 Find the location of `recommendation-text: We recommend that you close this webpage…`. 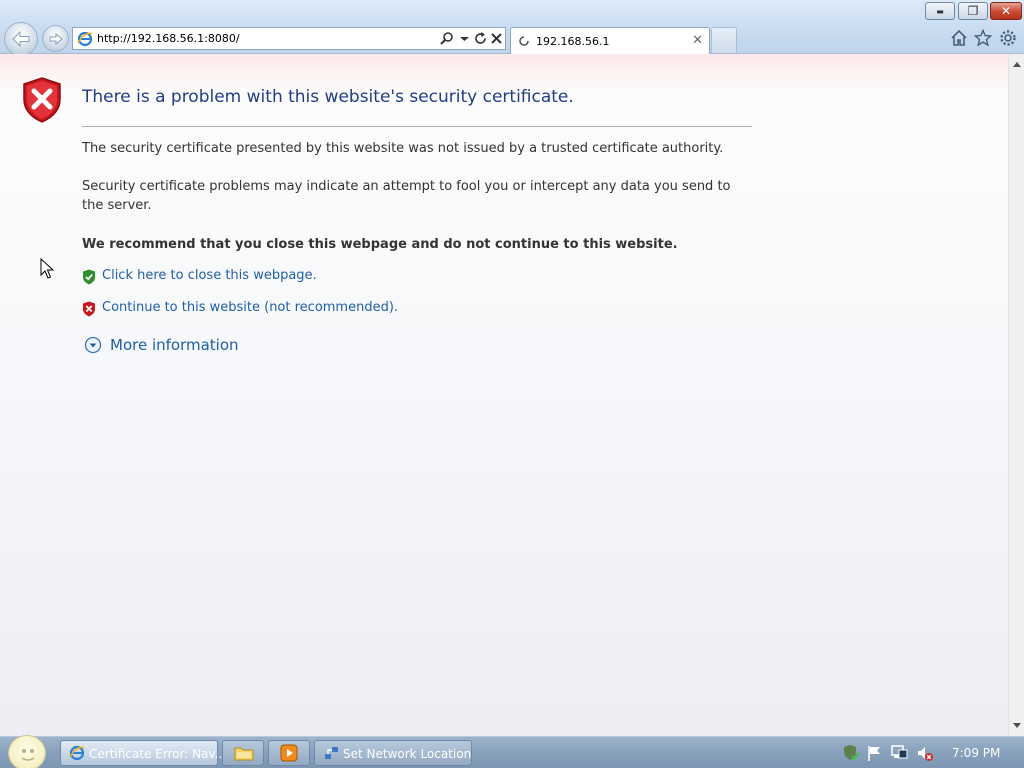

recommendation-text: We recommend that you close this webpage… is located at coordinates (380, 244).